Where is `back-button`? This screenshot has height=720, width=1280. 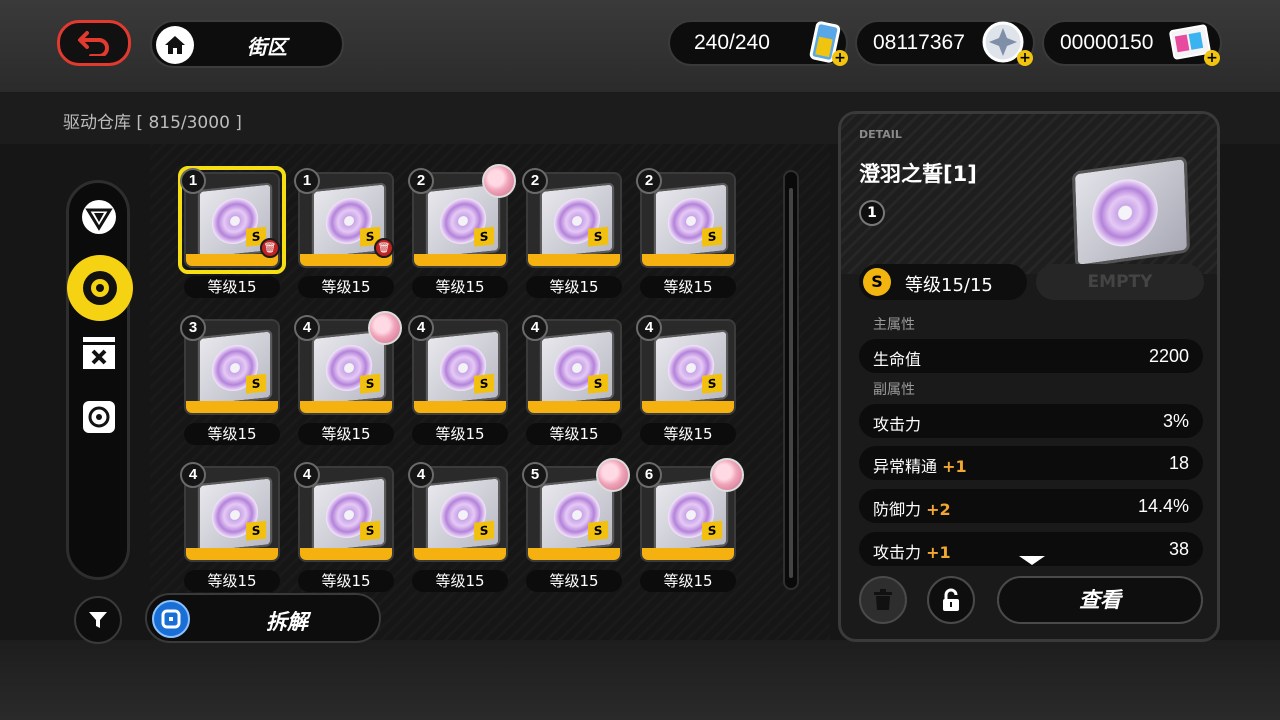
back-button is located at coordinates (94, 43).